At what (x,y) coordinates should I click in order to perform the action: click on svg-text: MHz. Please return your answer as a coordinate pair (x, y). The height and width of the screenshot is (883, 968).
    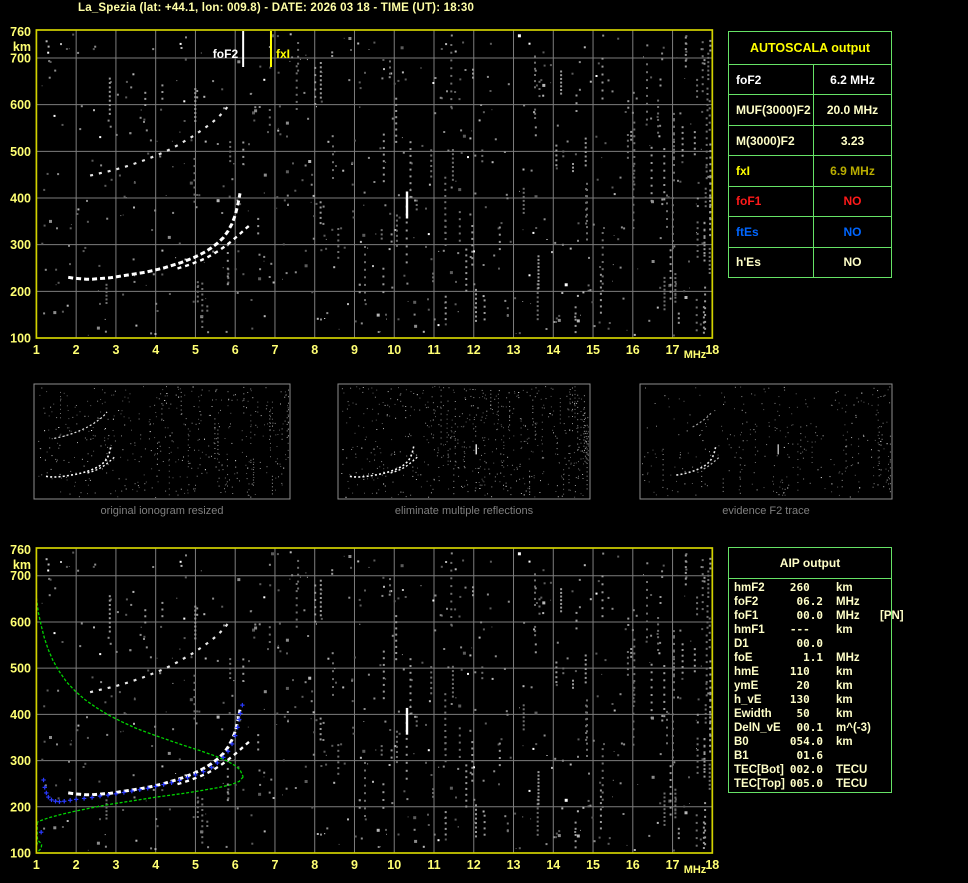
    Looking at the image, I should click on (695, 355).